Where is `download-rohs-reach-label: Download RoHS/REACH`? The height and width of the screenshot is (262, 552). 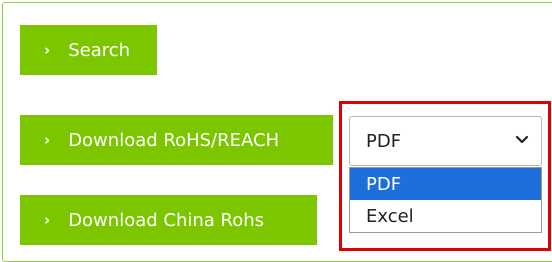
download-rohs-reach-label: Download RoHS/REACH is located at coordinates (174, 140).